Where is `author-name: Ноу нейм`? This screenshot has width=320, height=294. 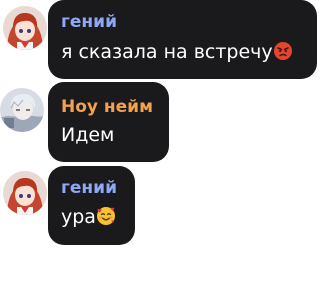
author-name: Ноу нейм is located at coordinates (107, 107).